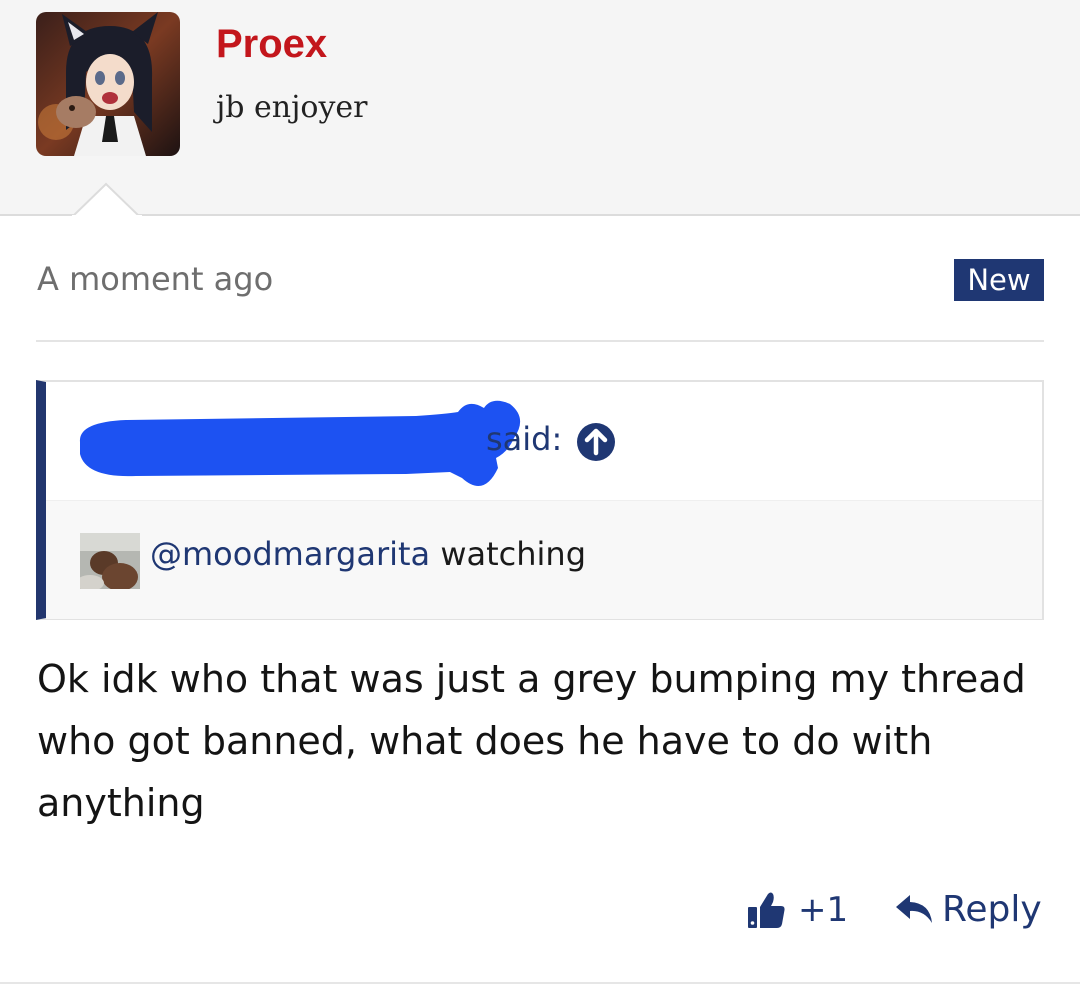 The image size is (1080, 1008). I want to click on reply-button: Reply, so click(968, 909).